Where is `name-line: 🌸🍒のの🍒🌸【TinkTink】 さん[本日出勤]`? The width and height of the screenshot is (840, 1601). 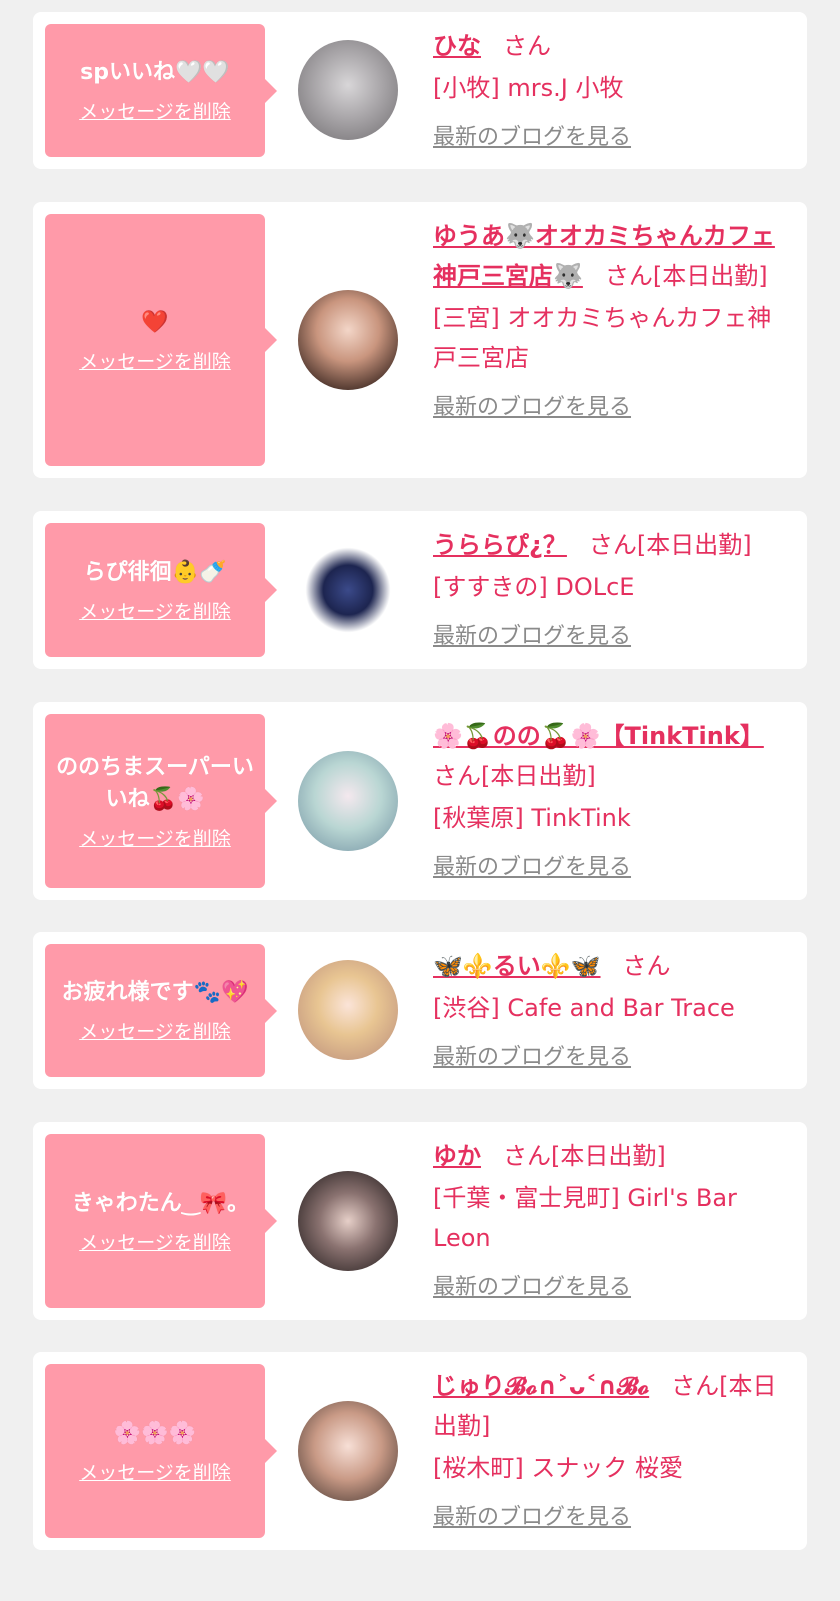
name-line: 🌸🍒のの🍒🌸【TinkTink】 さん[本日出勤] is located at coordinates (613, 756).